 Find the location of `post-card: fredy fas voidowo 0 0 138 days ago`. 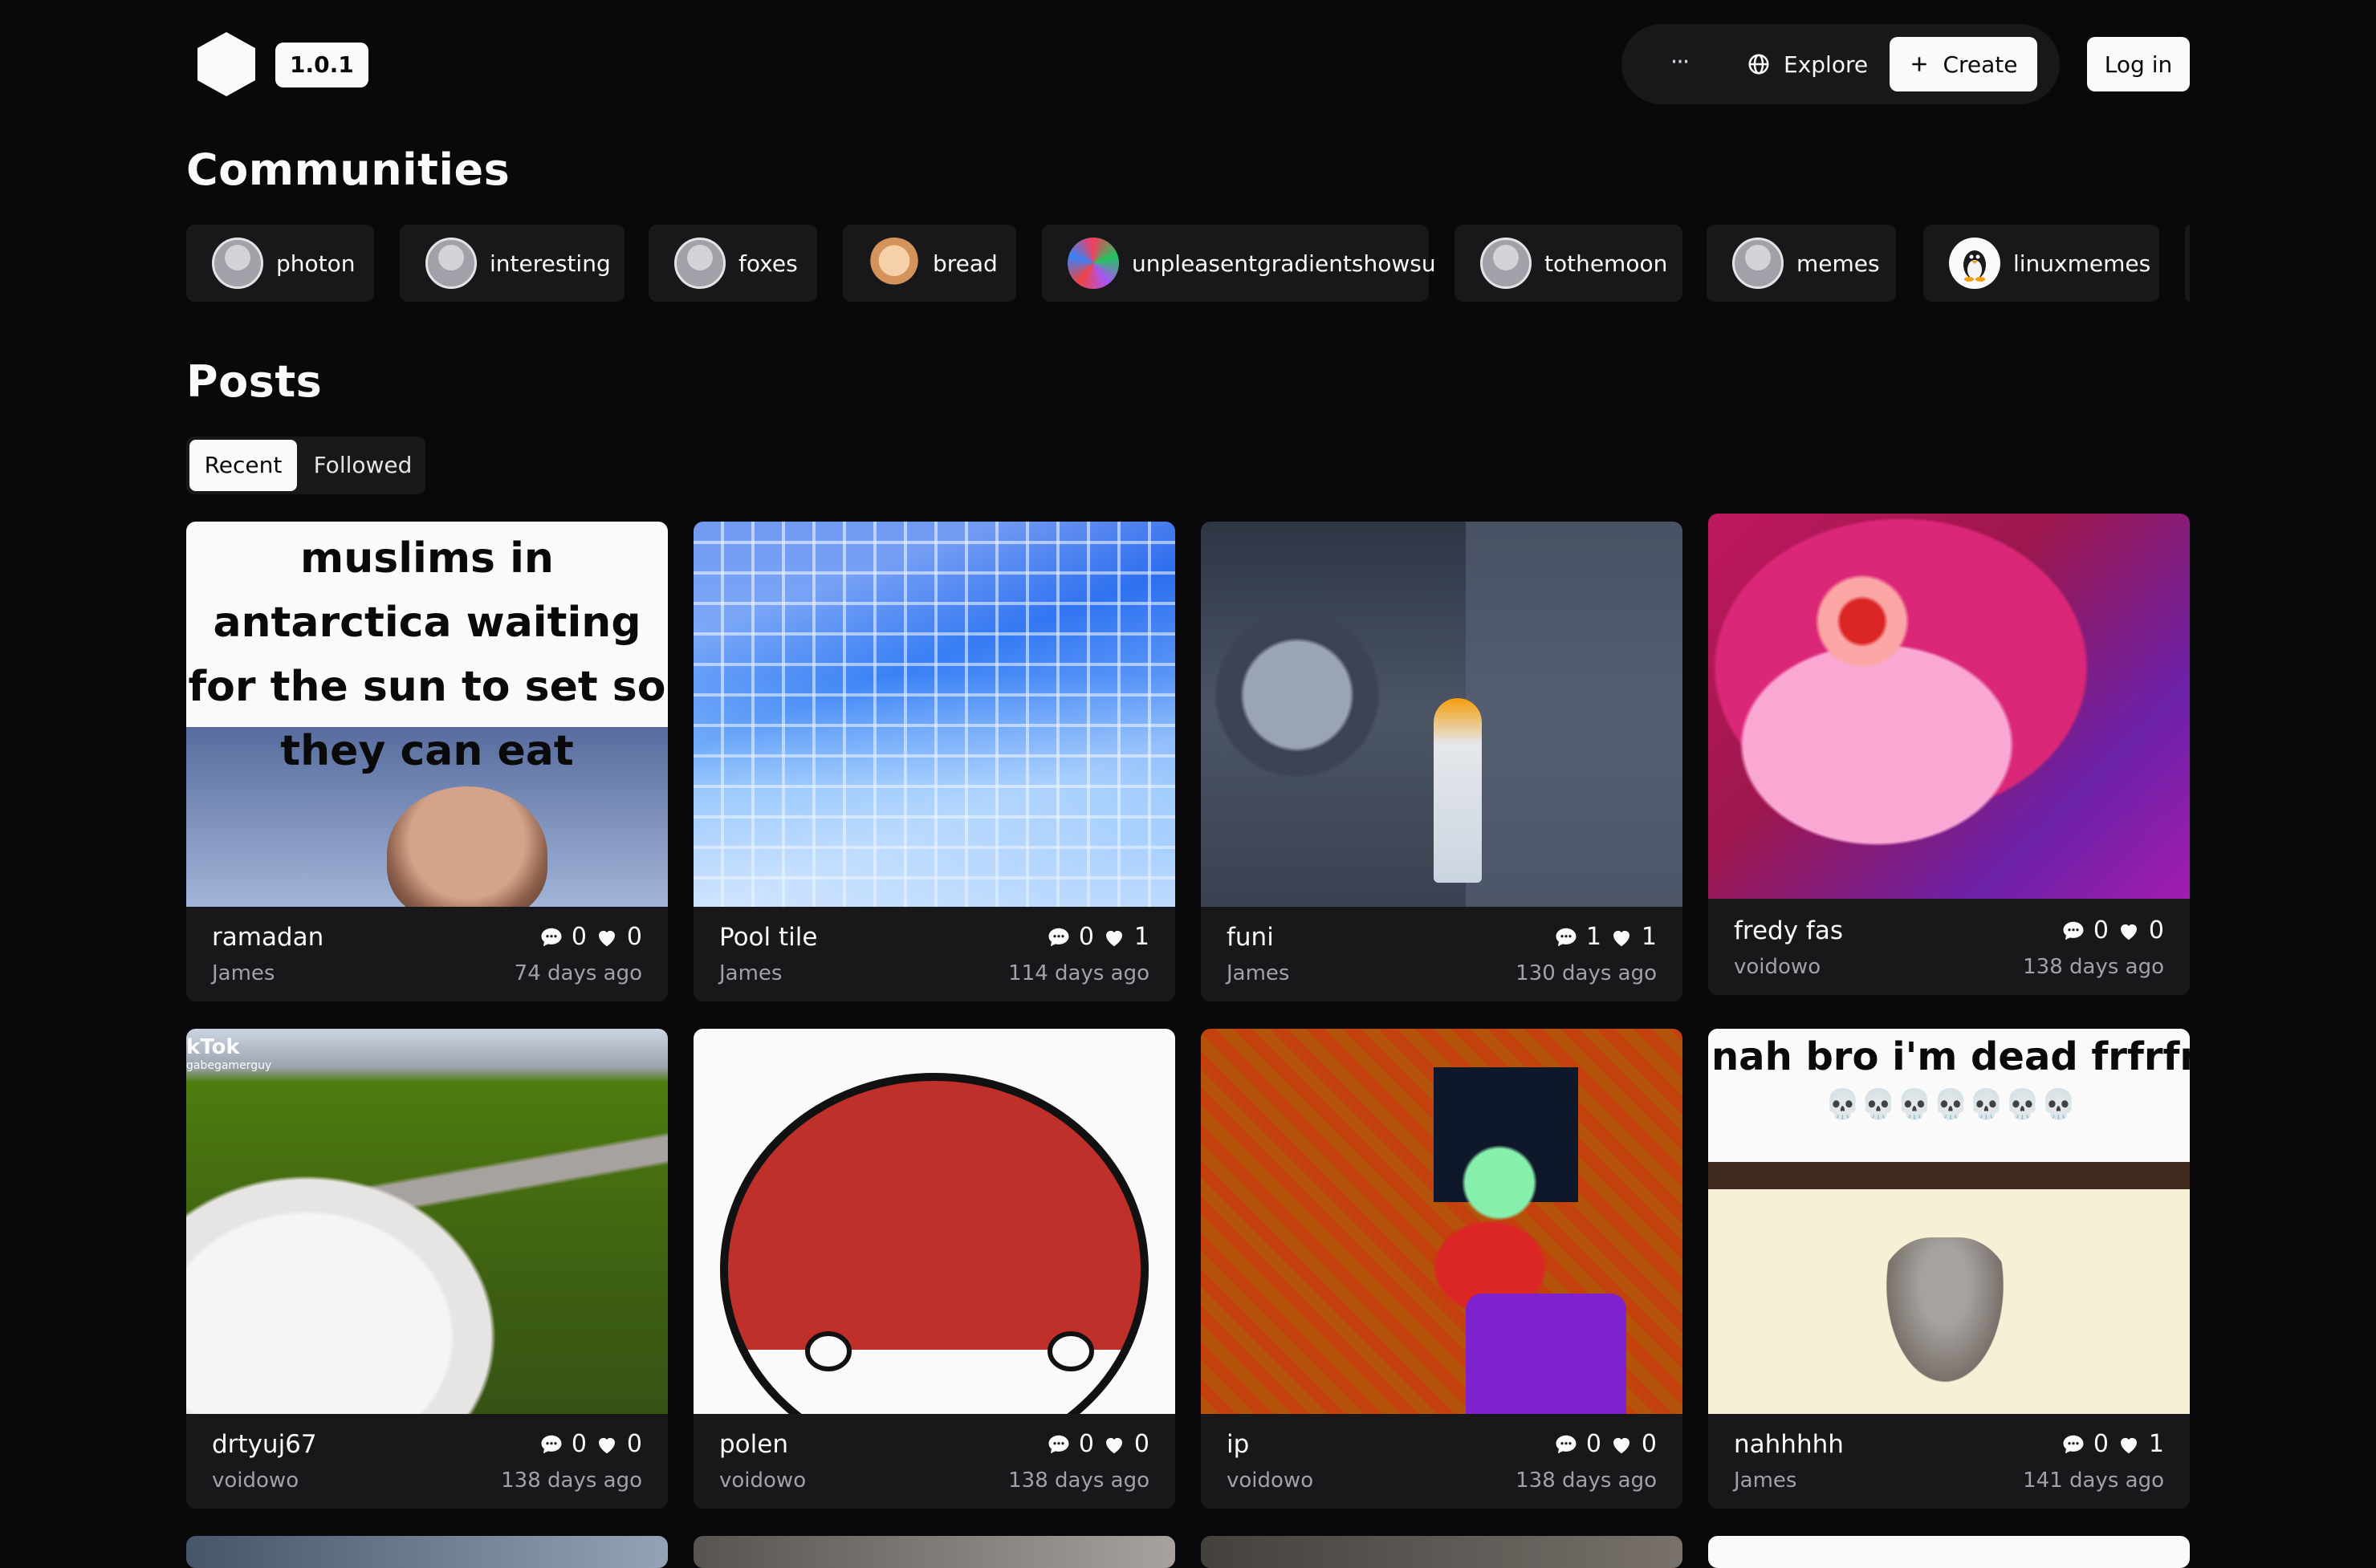

post-card: fredy fas voidowo 0 0 138 days ago is located at coordinates (1949, 754).